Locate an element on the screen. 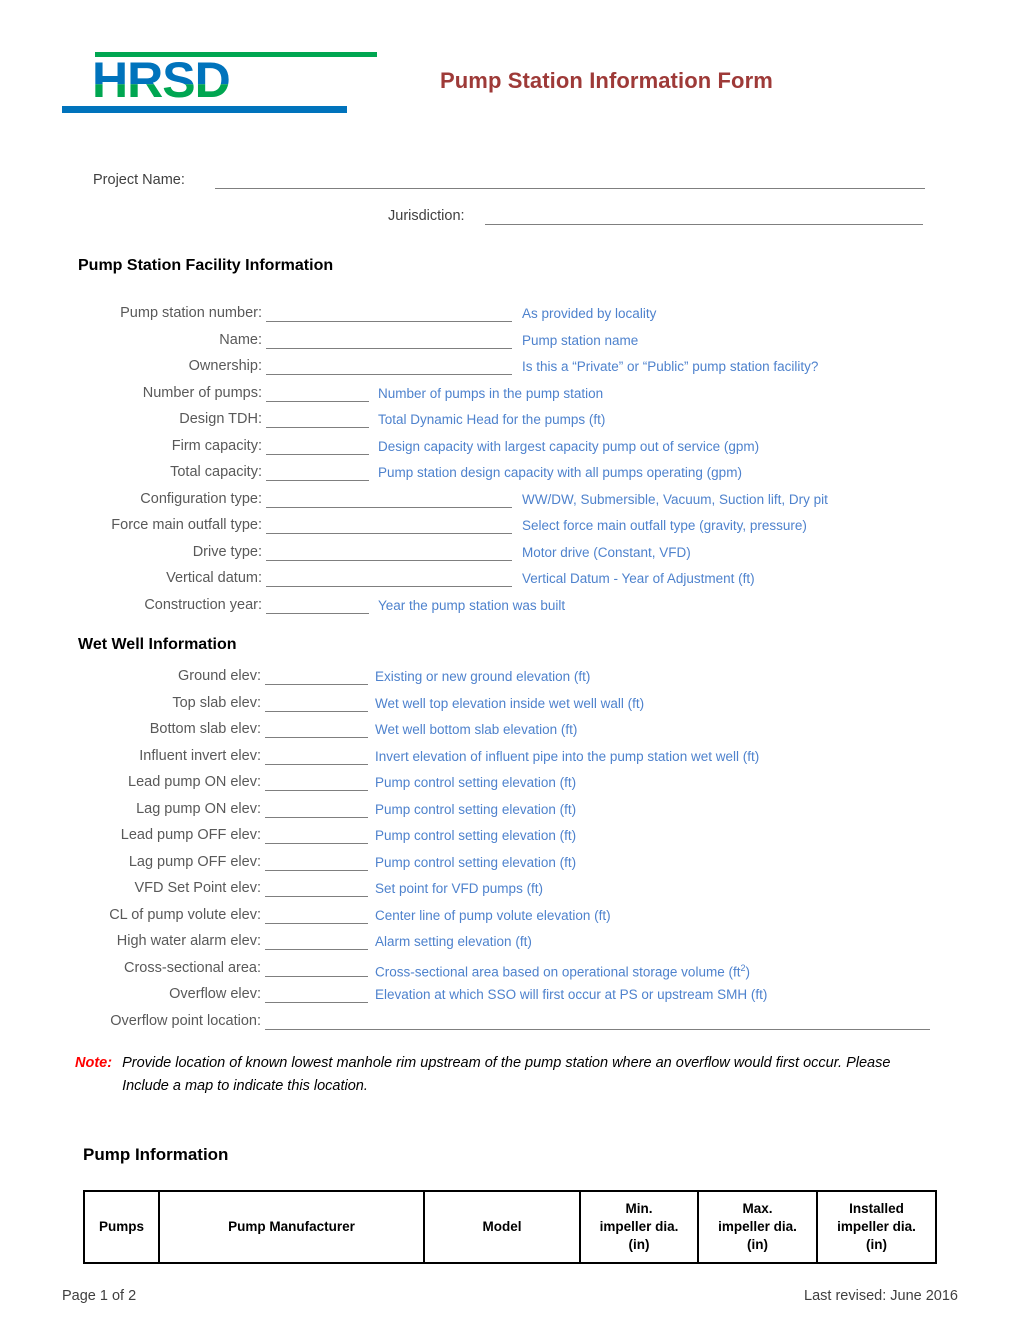  wetwell-field-label: Top slab elev: is located at coordinates (216, 702).